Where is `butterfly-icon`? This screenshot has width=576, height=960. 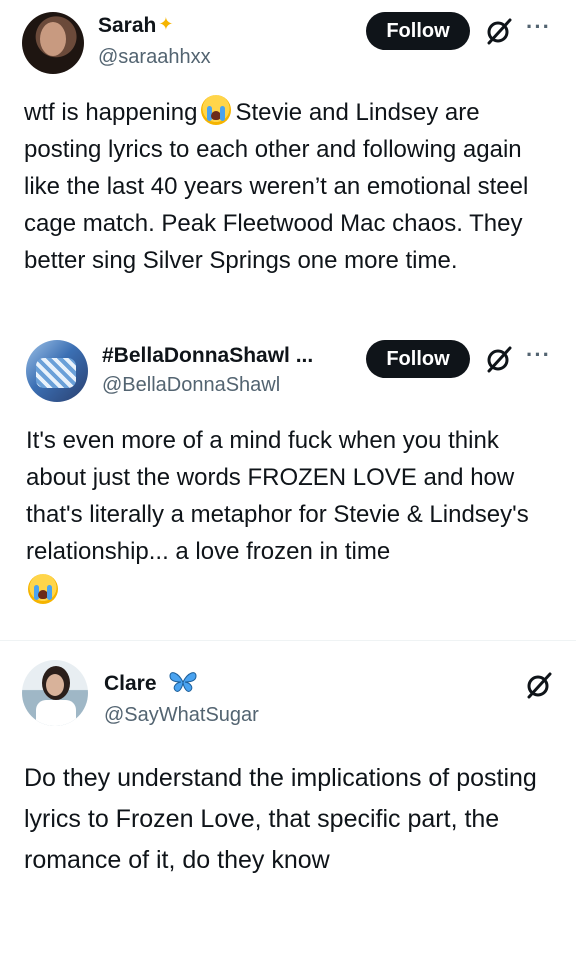
butterfly-icon is located at coordinates (183, 682).